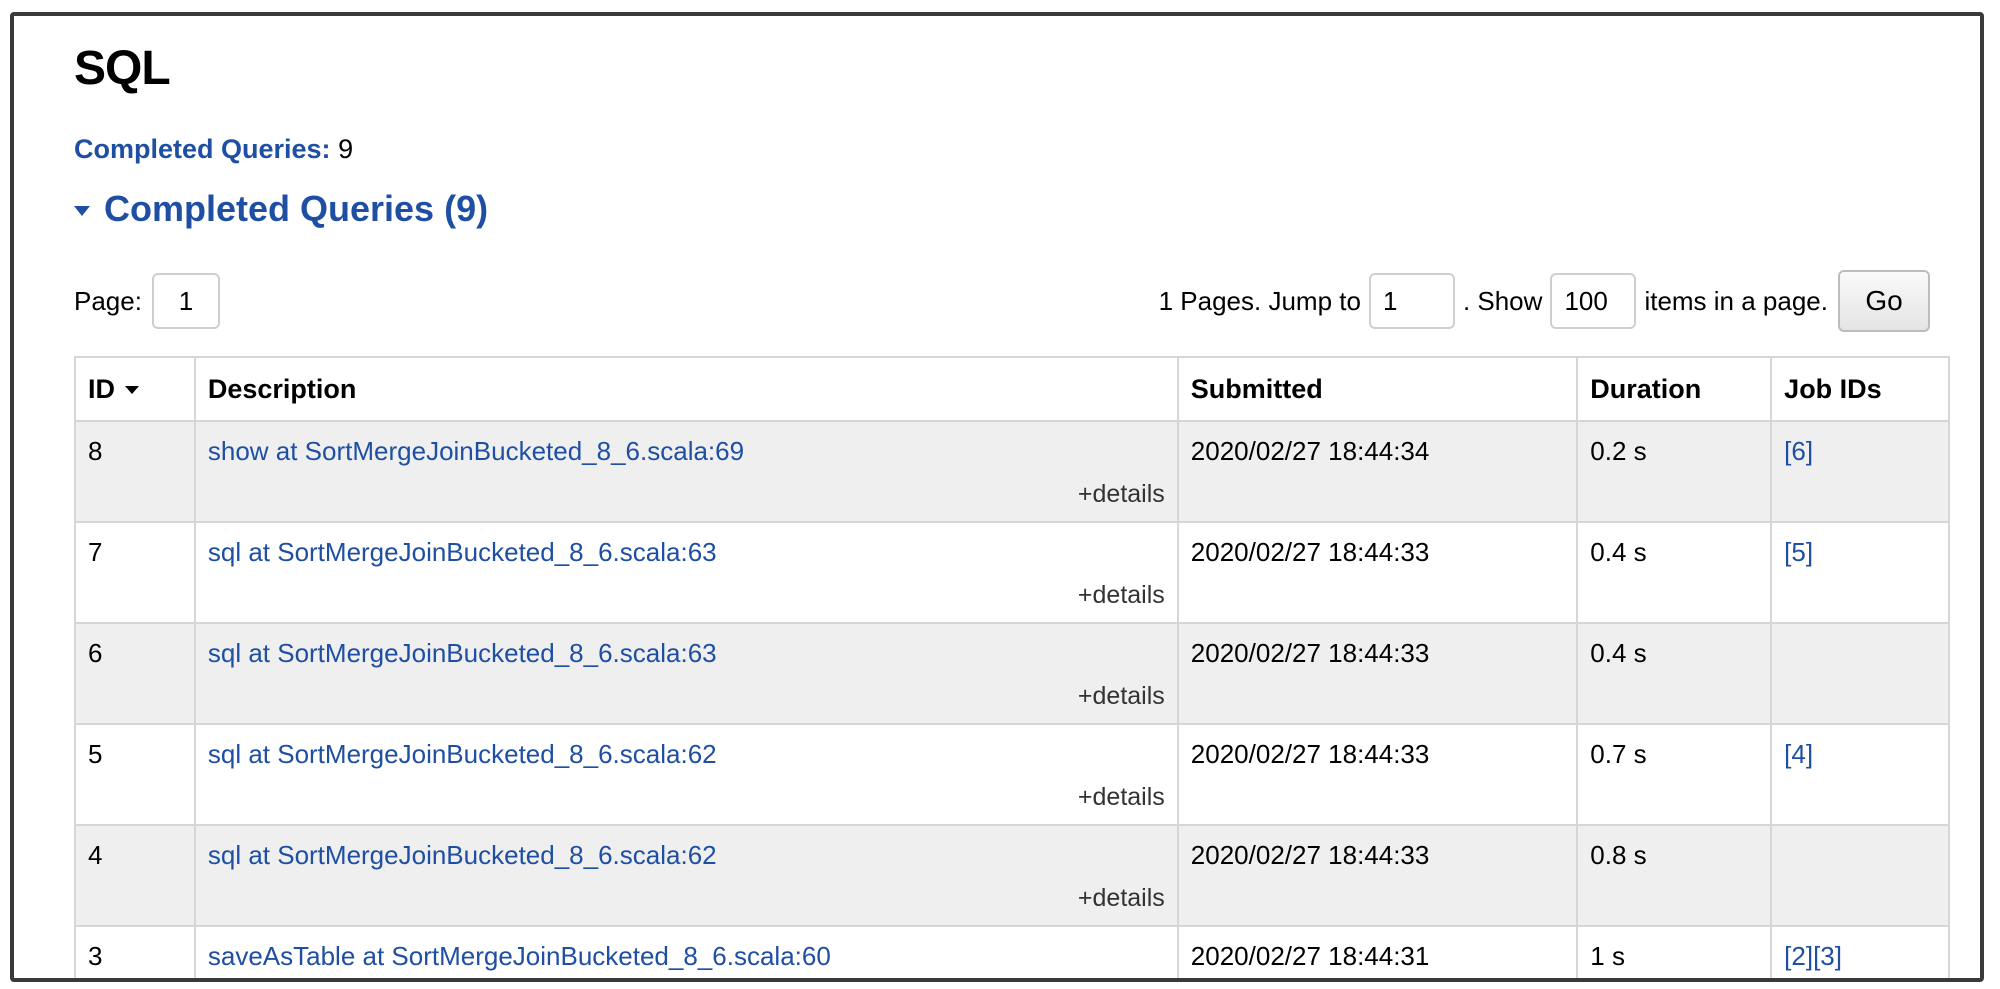 The width and height of the screenshot is (2000, 989). What do you see at coordinates (686, 389) in the screenshot?
I see `column-header-description: Description` at bounding box center [686, 389].